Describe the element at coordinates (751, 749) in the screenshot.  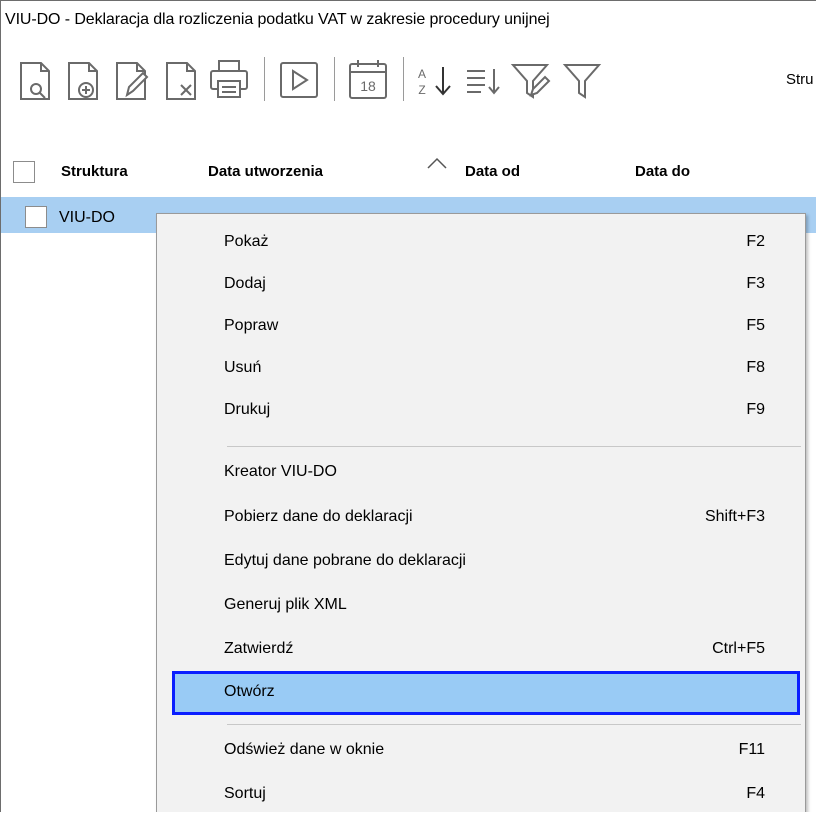
I see `menu-item-shortcut: F11` at that location.